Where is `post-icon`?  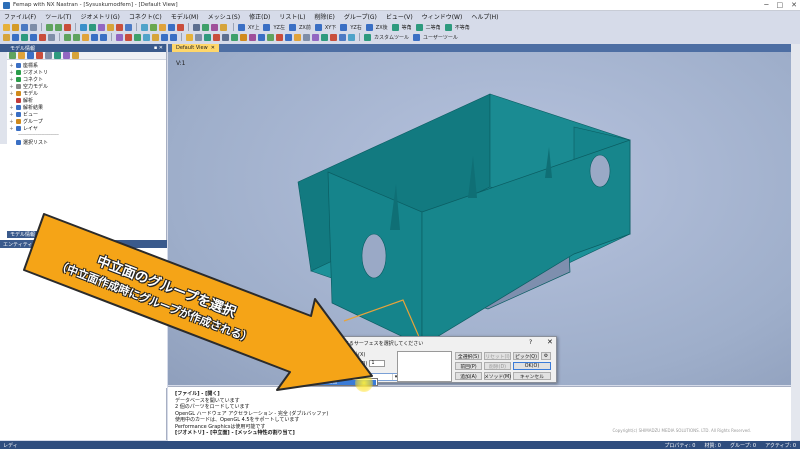 post-icon is located at coordinates (155, 37).